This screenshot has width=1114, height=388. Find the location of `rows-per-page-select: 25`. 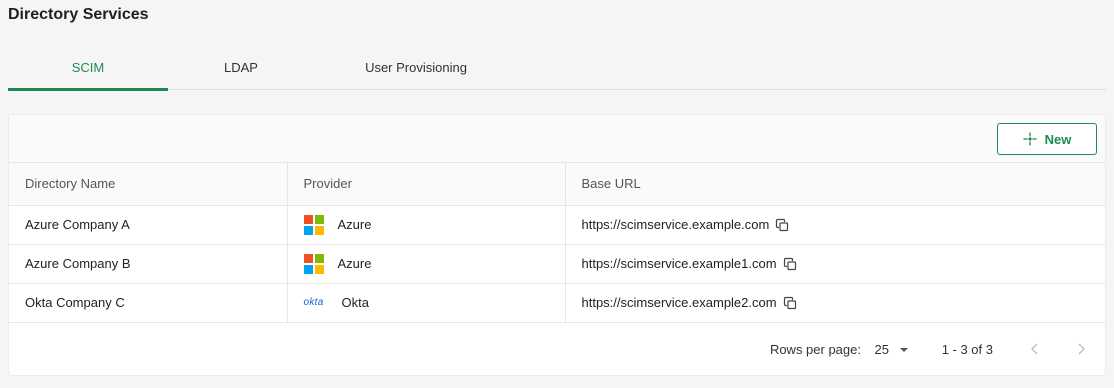

rows-per-page-select: 25 is located at coordinates (892, 349).